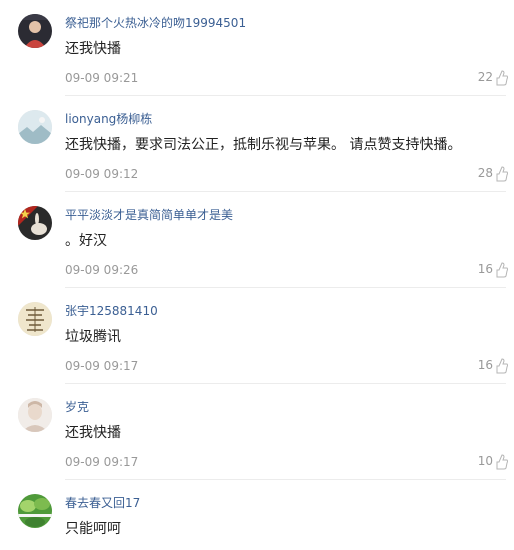 This screenshot has width=514, height=550. What do you see at coordinates (485, 173) in the screenshot?
I see `like-count: 28` at bounding box center [485, 173].